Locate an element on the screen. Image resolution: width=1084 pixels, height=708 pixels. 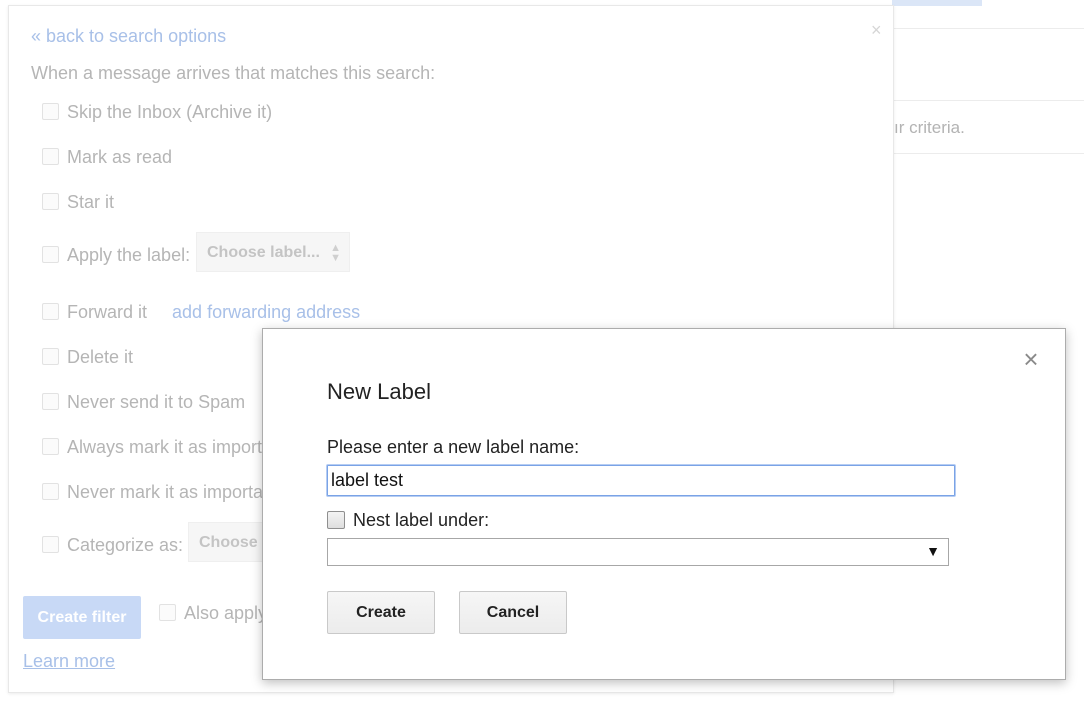
never-spam-checkbox is located at coordinates (50, 401).